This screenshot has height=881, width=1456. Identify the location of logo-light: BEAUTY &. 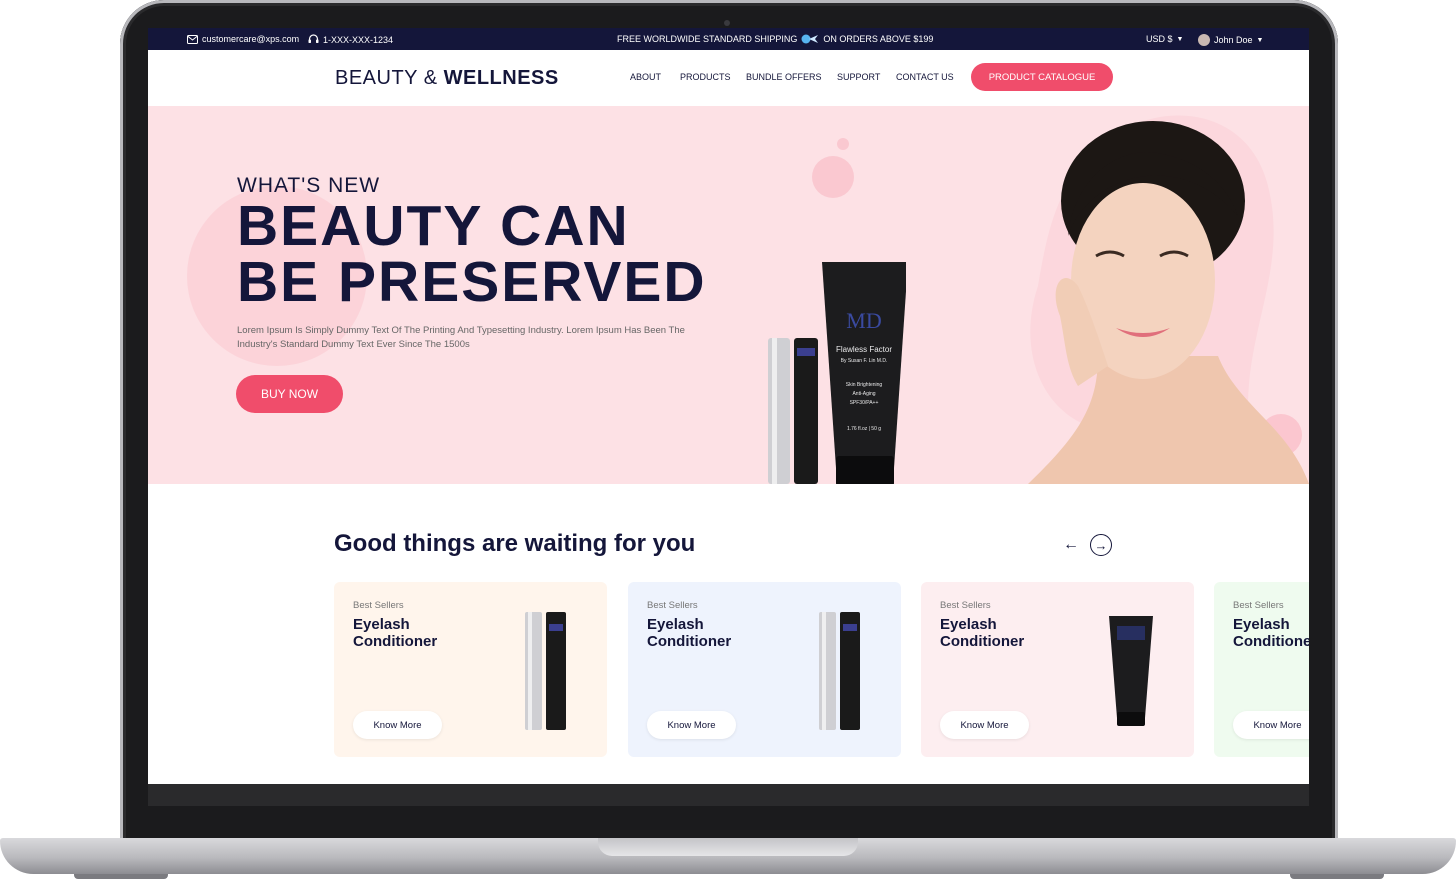
(386, 78).